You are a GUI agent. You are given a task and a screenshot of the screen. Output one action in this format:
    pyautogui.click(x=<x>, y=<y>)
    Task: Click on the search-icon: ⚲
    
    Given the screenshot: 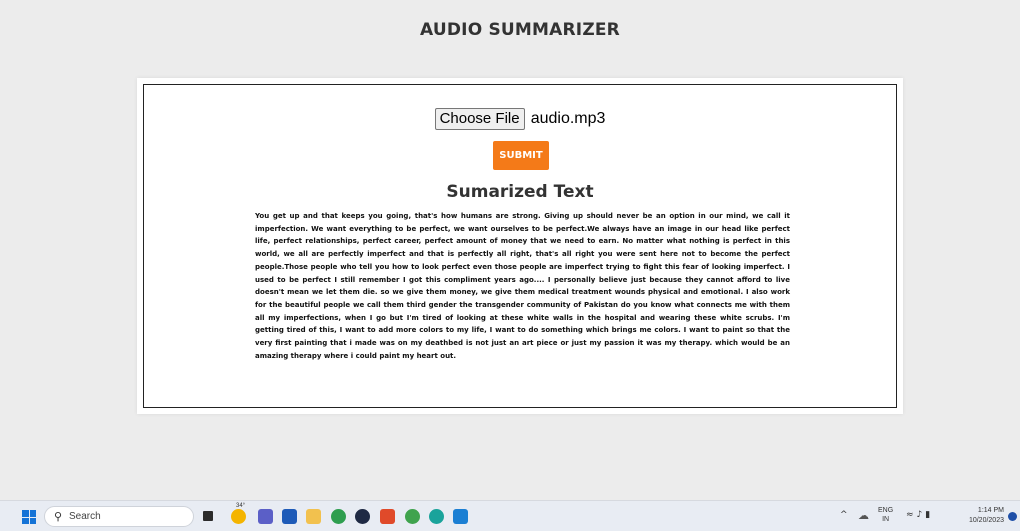 What is the action you would take?
    pyautogui.click(x=58, y=516)
    